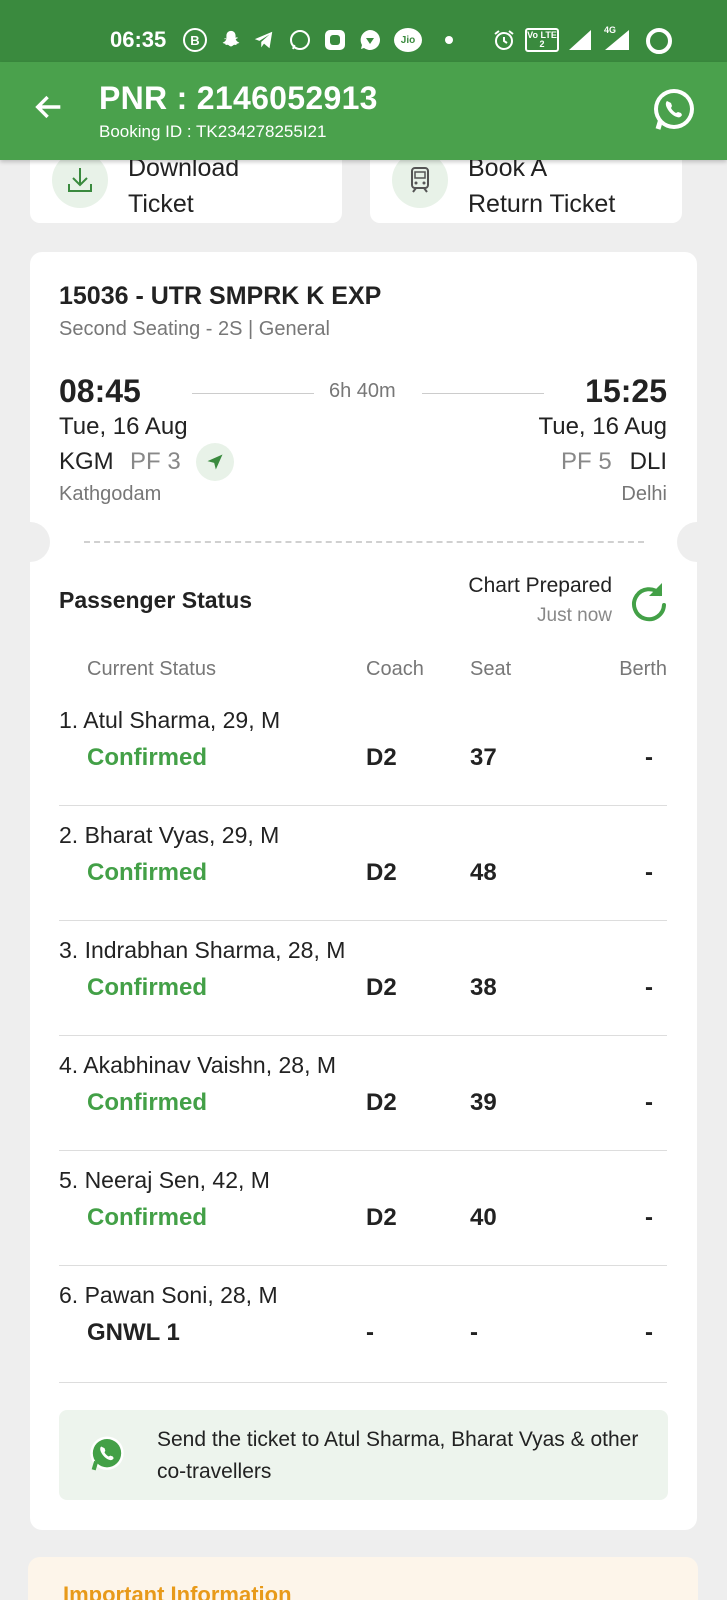  Describe the element at coordinates (504, 40) in the screenshot. I see `alarm-icon` at that location.